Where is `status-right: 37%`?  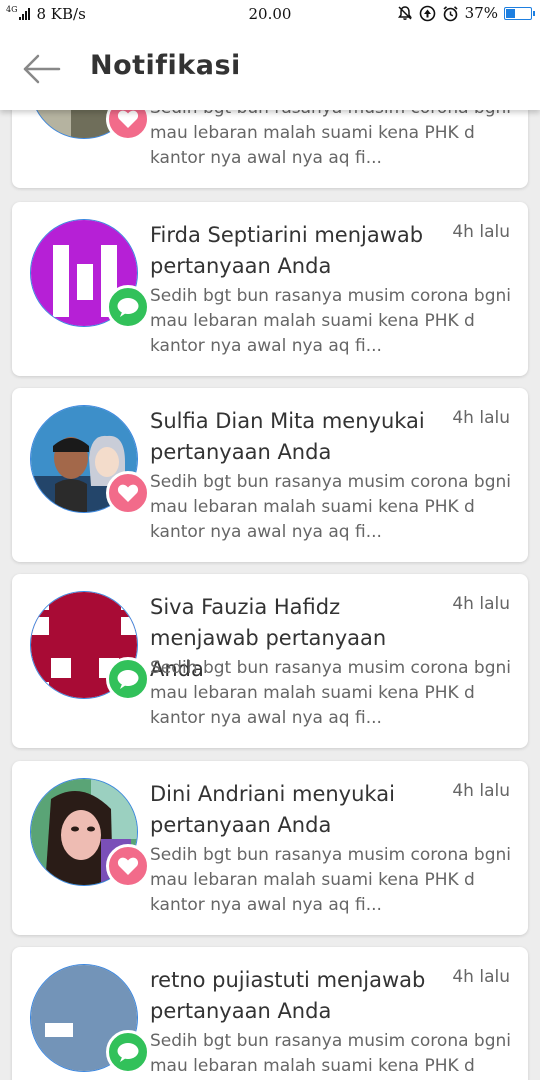
status-right: 37% is located at coordinates (466, 13).